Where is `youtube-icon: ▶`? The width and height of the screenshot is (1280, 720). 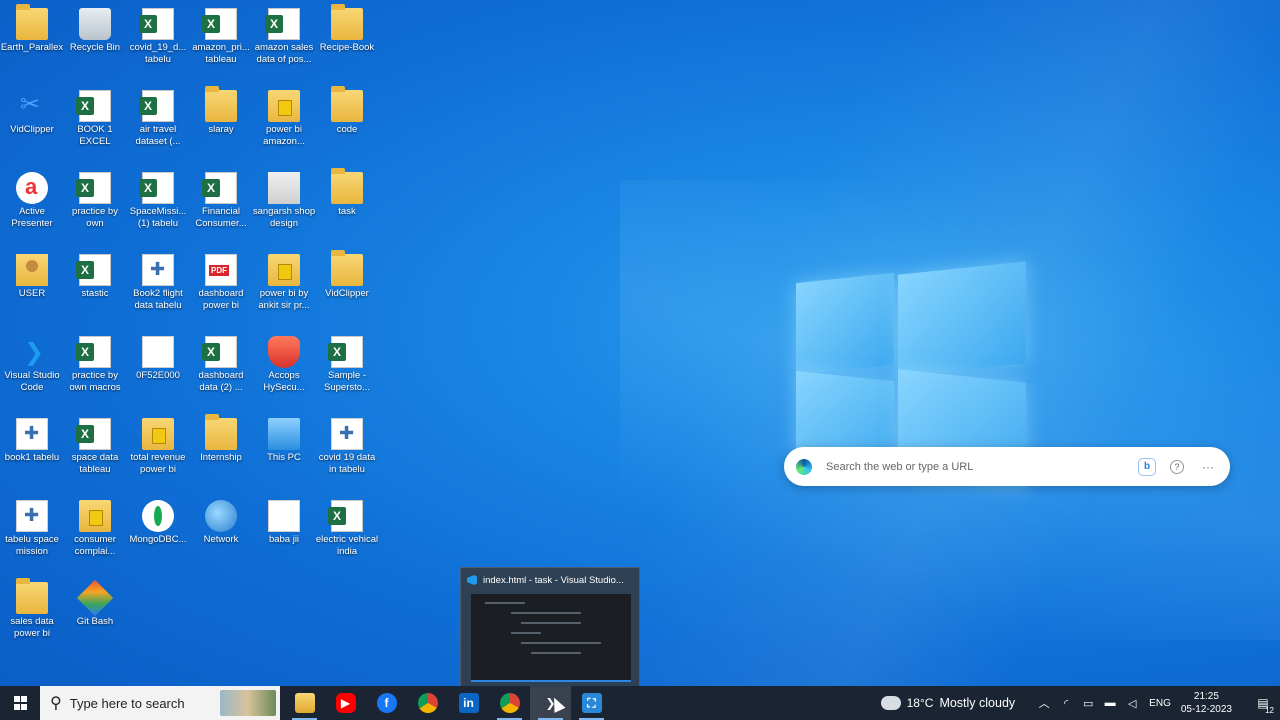 youtube-icon: ▶ is located at coordinates (345, 703).